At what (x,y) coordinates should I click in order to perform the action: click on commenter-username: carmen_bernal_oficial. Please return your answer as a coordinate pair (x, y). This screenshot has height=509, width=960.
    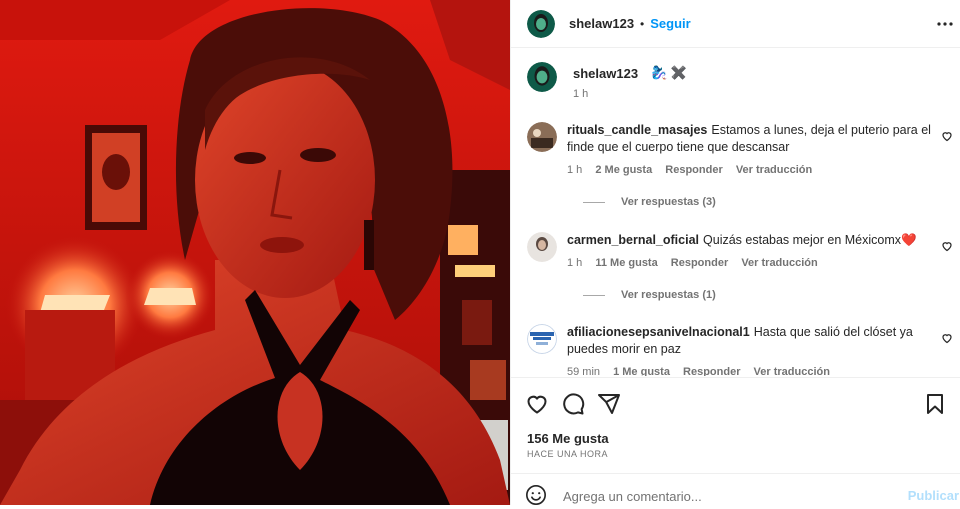
    Looking at the image, I should click on (633, 240).